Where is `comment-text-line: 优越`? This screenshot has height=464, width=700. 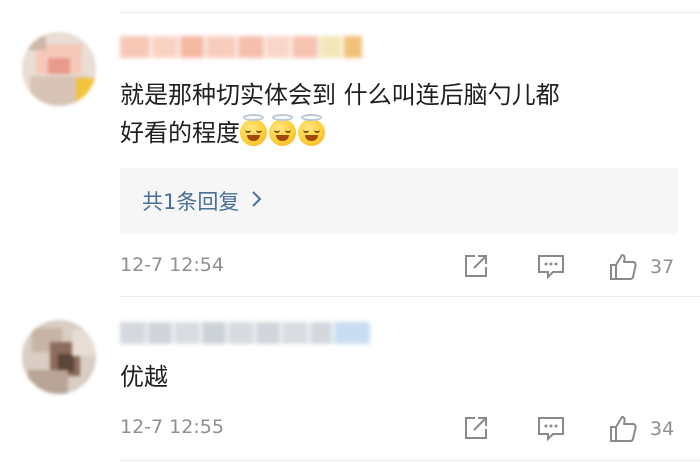 comment-text-line: 优越 is located at coordinates (144, 377).